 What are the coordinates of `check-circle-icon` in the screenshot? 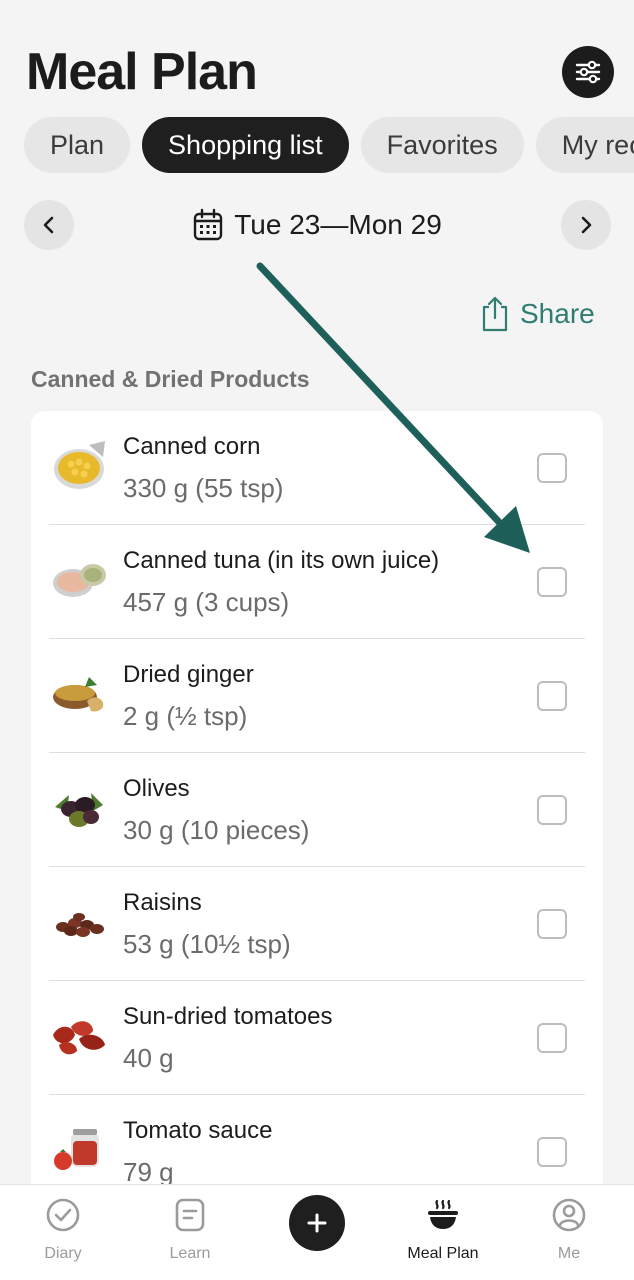 It's located at (63, 1215).